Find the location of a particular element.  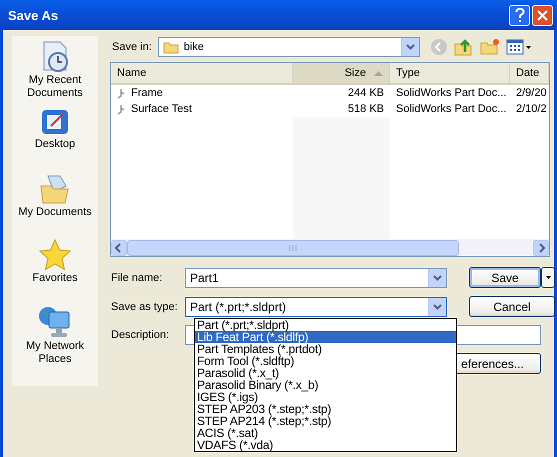

places-item: My Network Places is located at coordinates (55, 335).